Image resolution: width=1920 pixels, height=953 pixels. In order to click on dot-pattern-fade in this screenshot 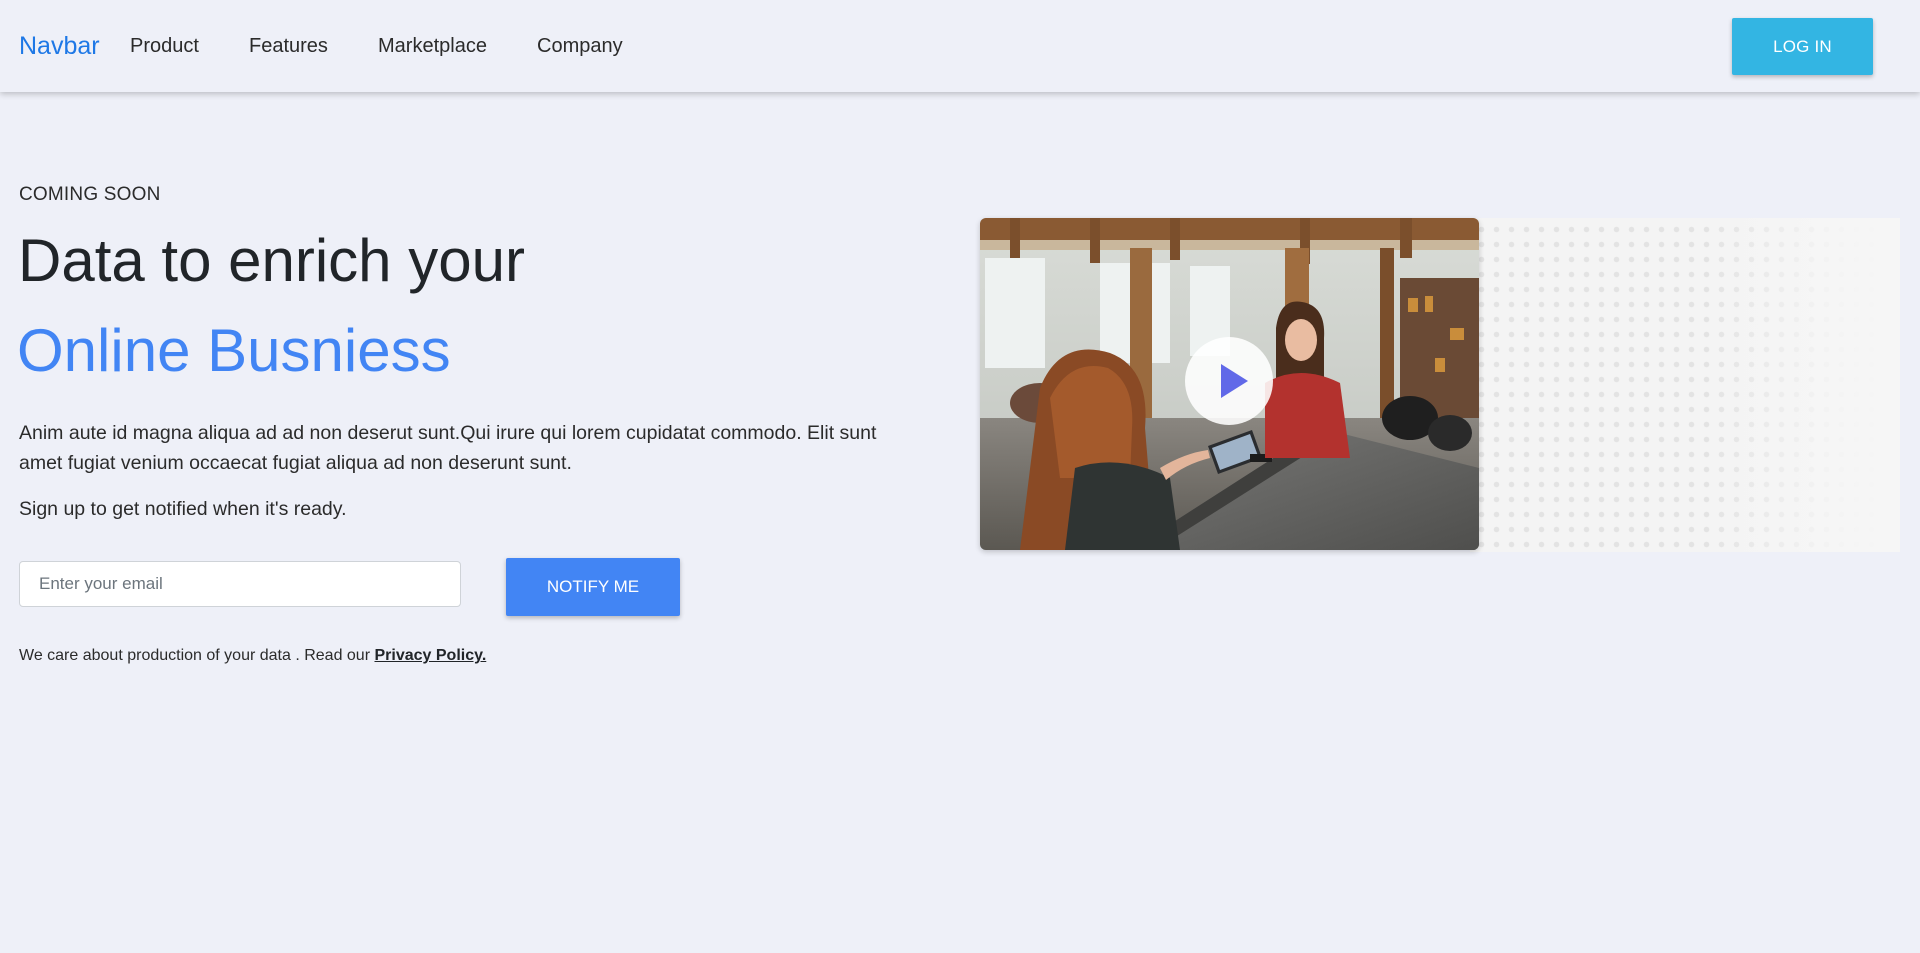, I will do `click(1685, 385)`.